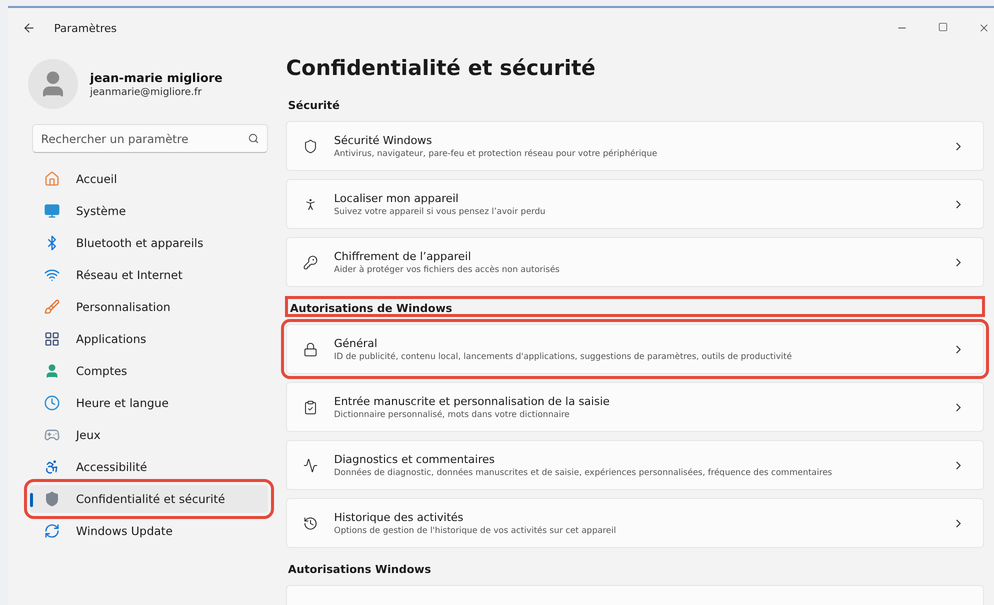 Image resolution: width=994 pixels, height=605 pixels. I want to click on brush-icon, so click(52, 307).